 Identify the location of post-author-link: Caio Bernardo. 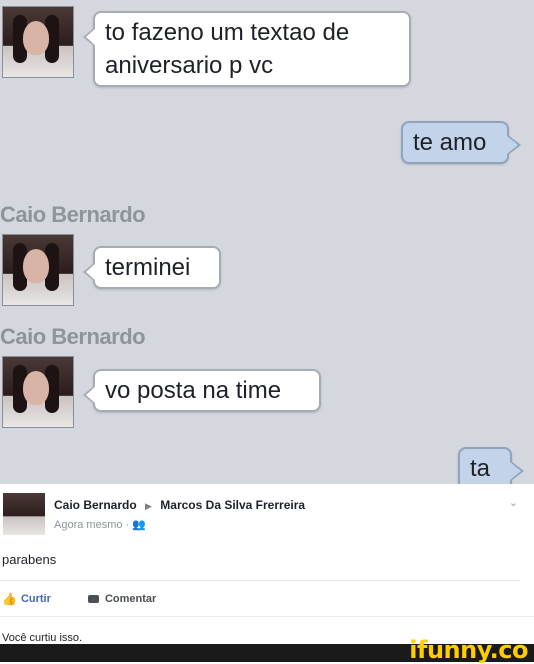
(95, 505).